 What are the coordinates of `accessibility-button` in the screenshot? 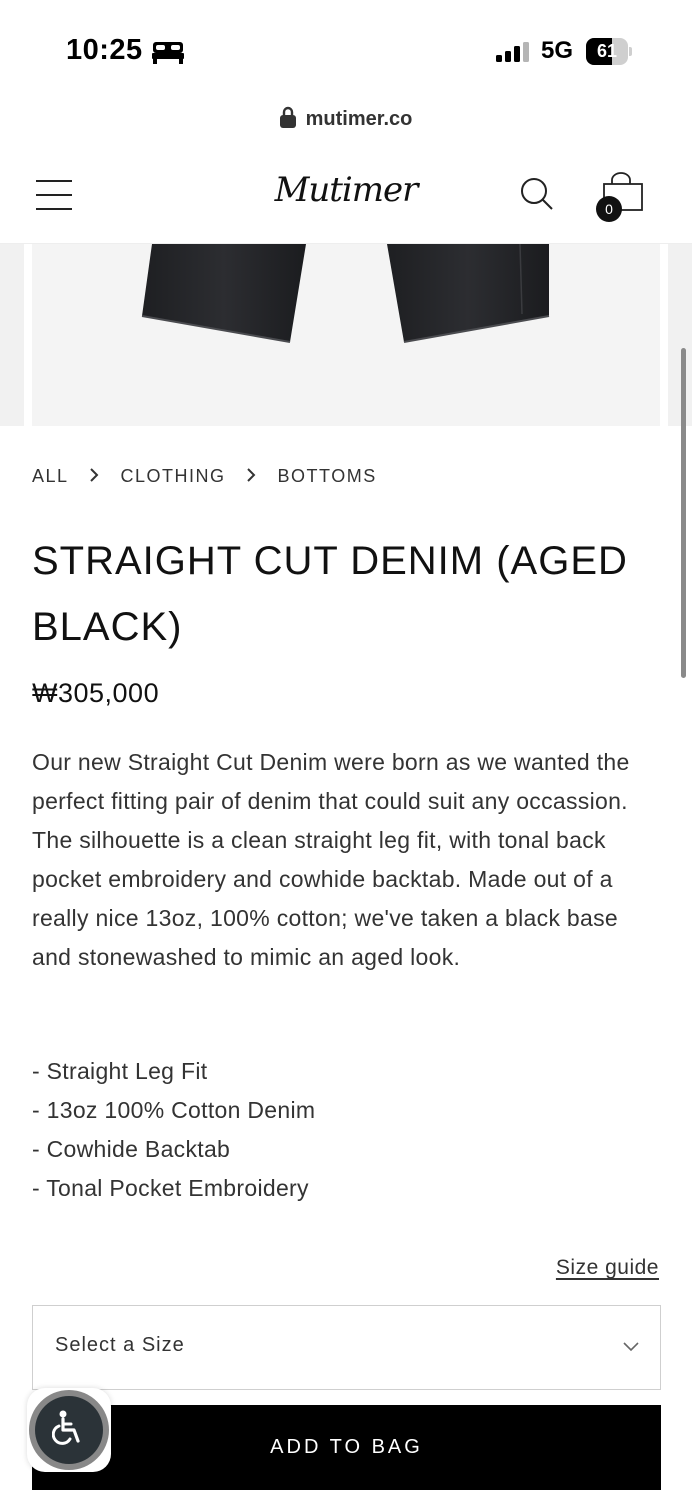 It's located at (69, 1430).